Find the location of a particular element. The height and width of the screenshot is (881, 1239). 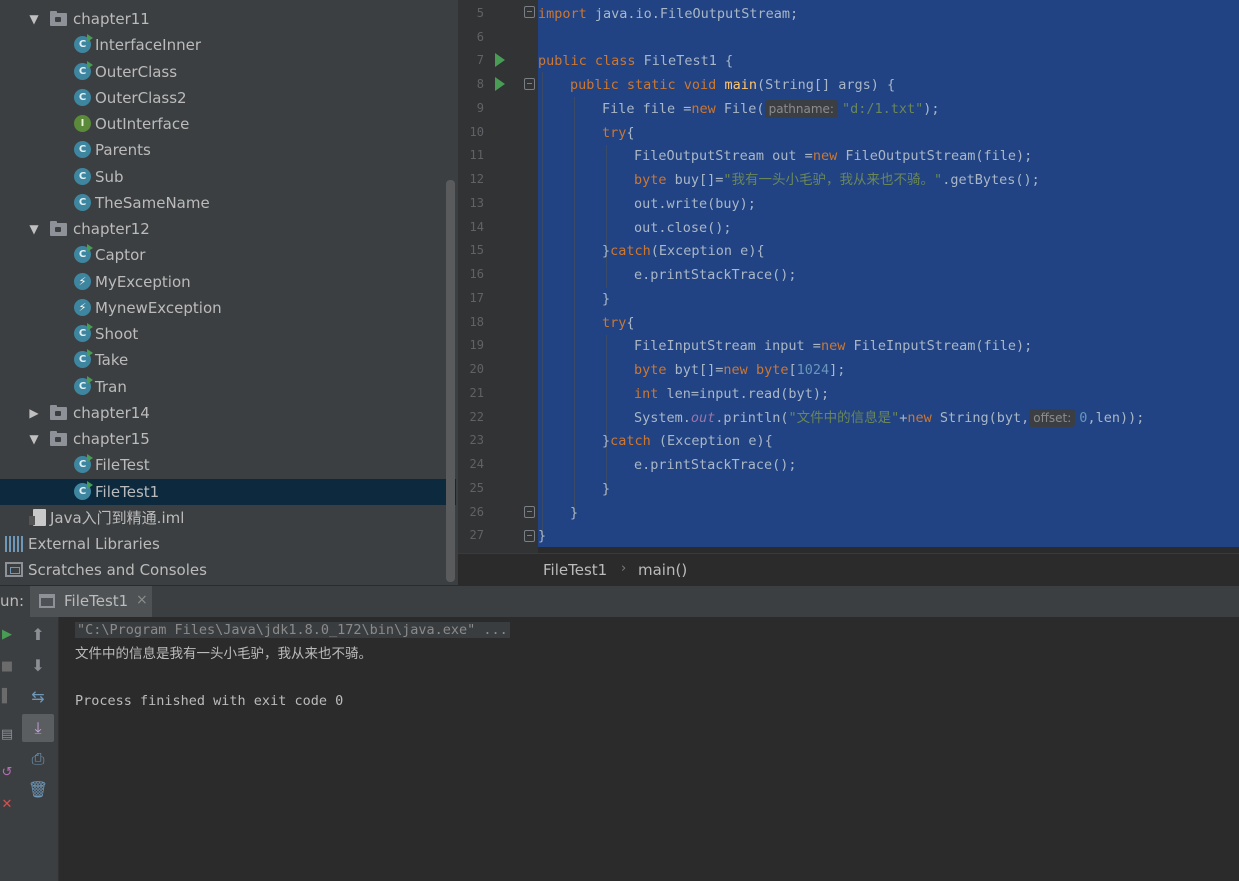

tree-item-outerclass2: C OuterClass2 is located at coordinates (228, 98).